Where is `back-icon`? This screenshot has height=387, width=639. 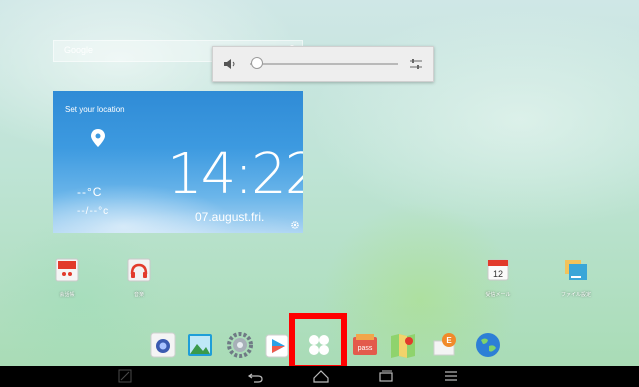
back-icon is located at coordinates (256, 376).